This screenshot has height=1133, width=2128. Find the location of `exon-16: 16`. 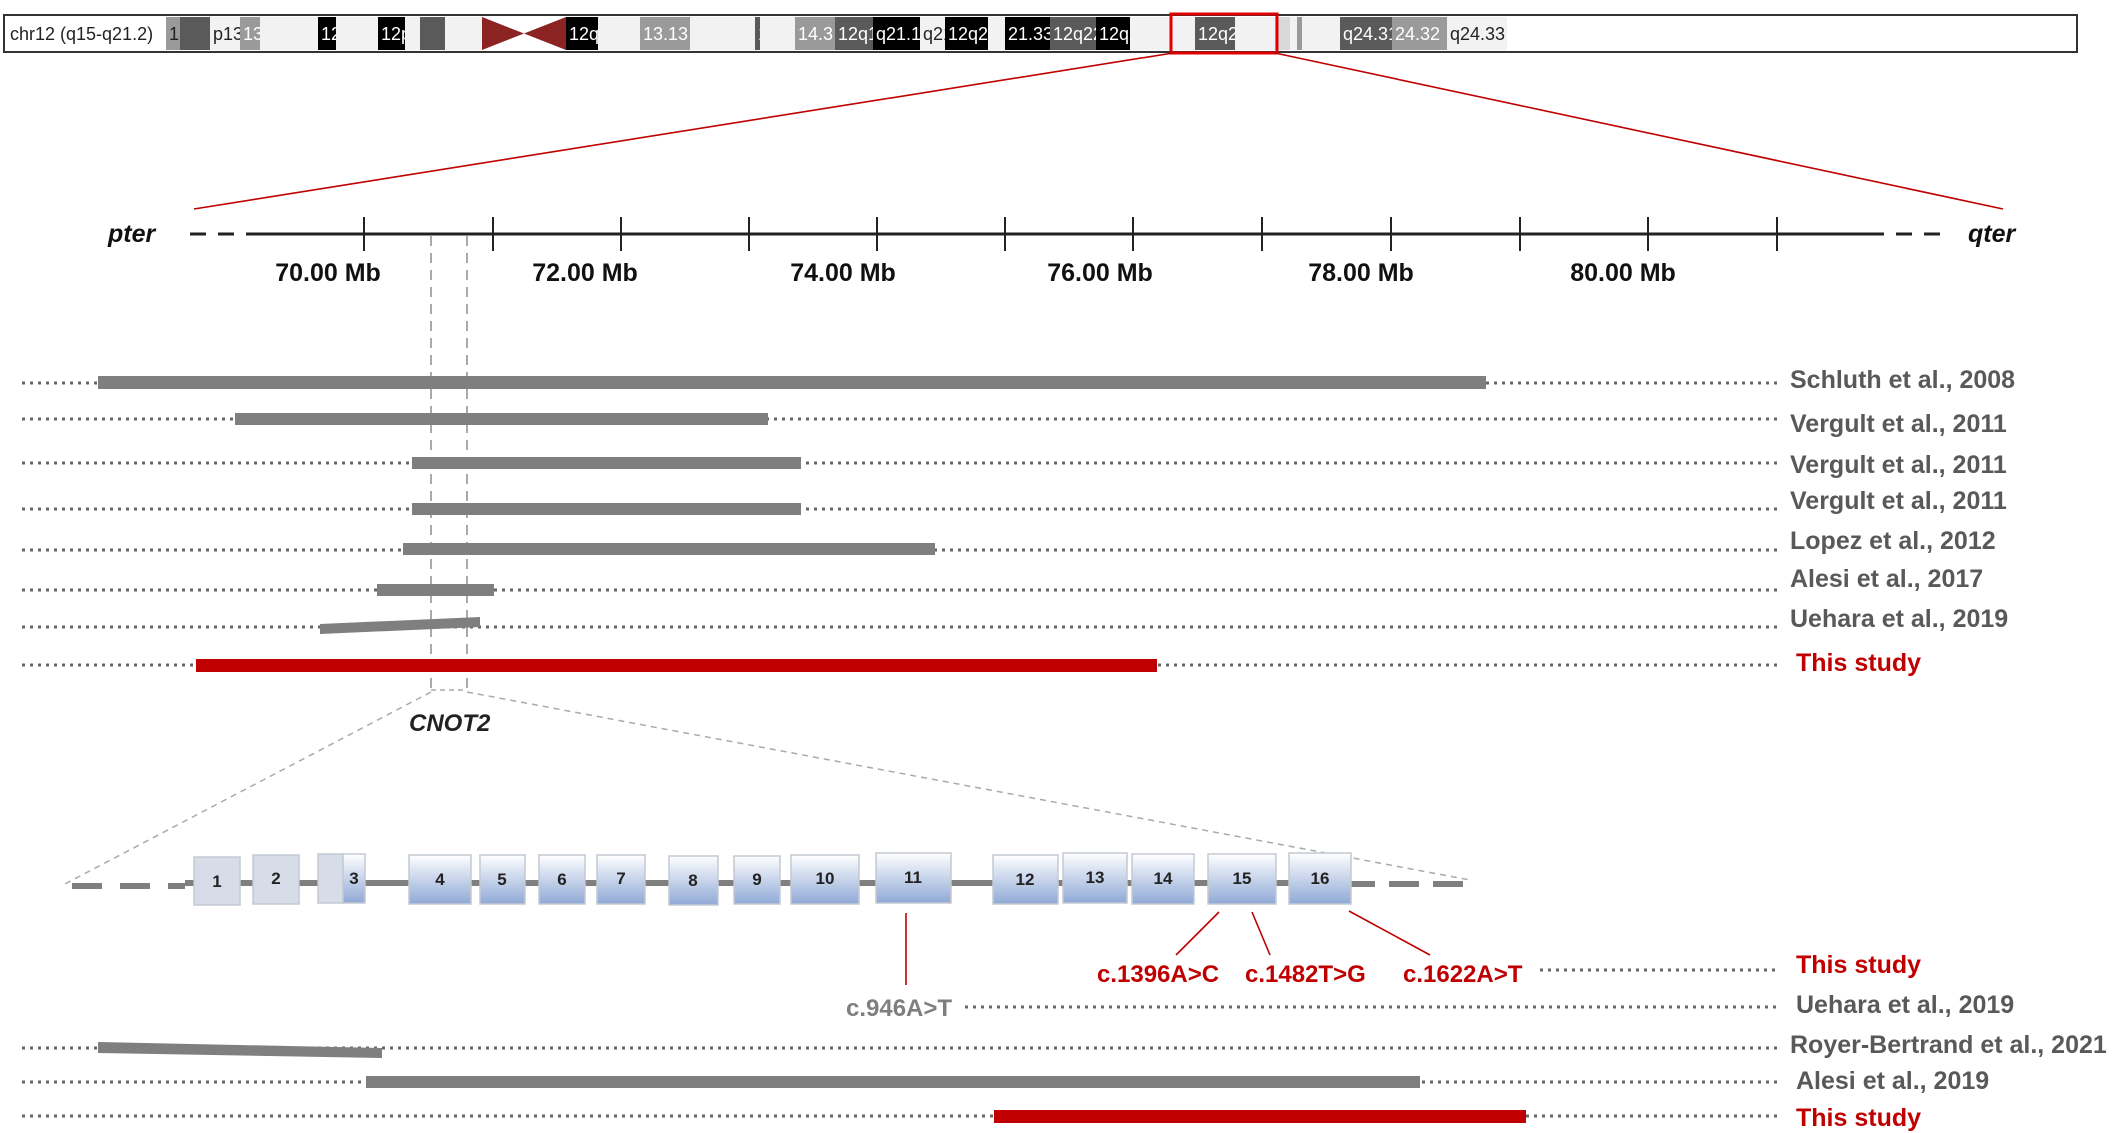

exon-16: 16 is located at coordinates (1320, 878).